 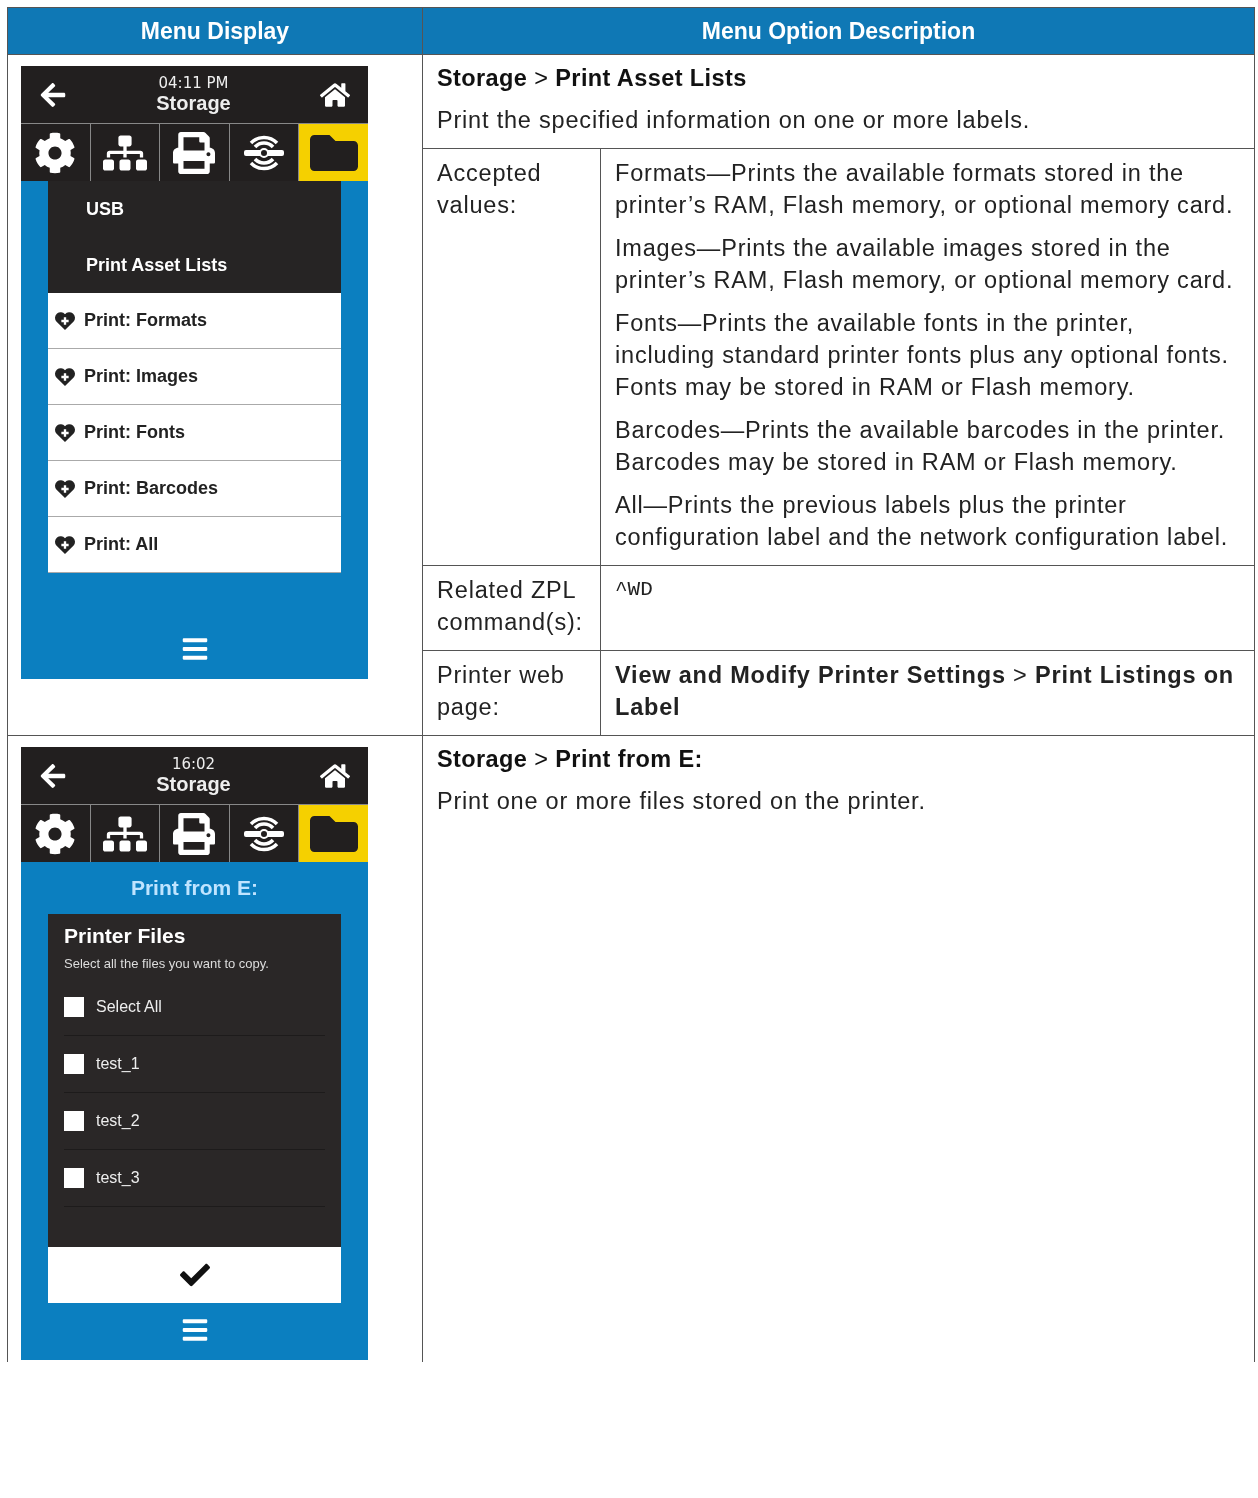 I want to click on detail-label: Related ZPL command(s):, so click(x=512, y=608).